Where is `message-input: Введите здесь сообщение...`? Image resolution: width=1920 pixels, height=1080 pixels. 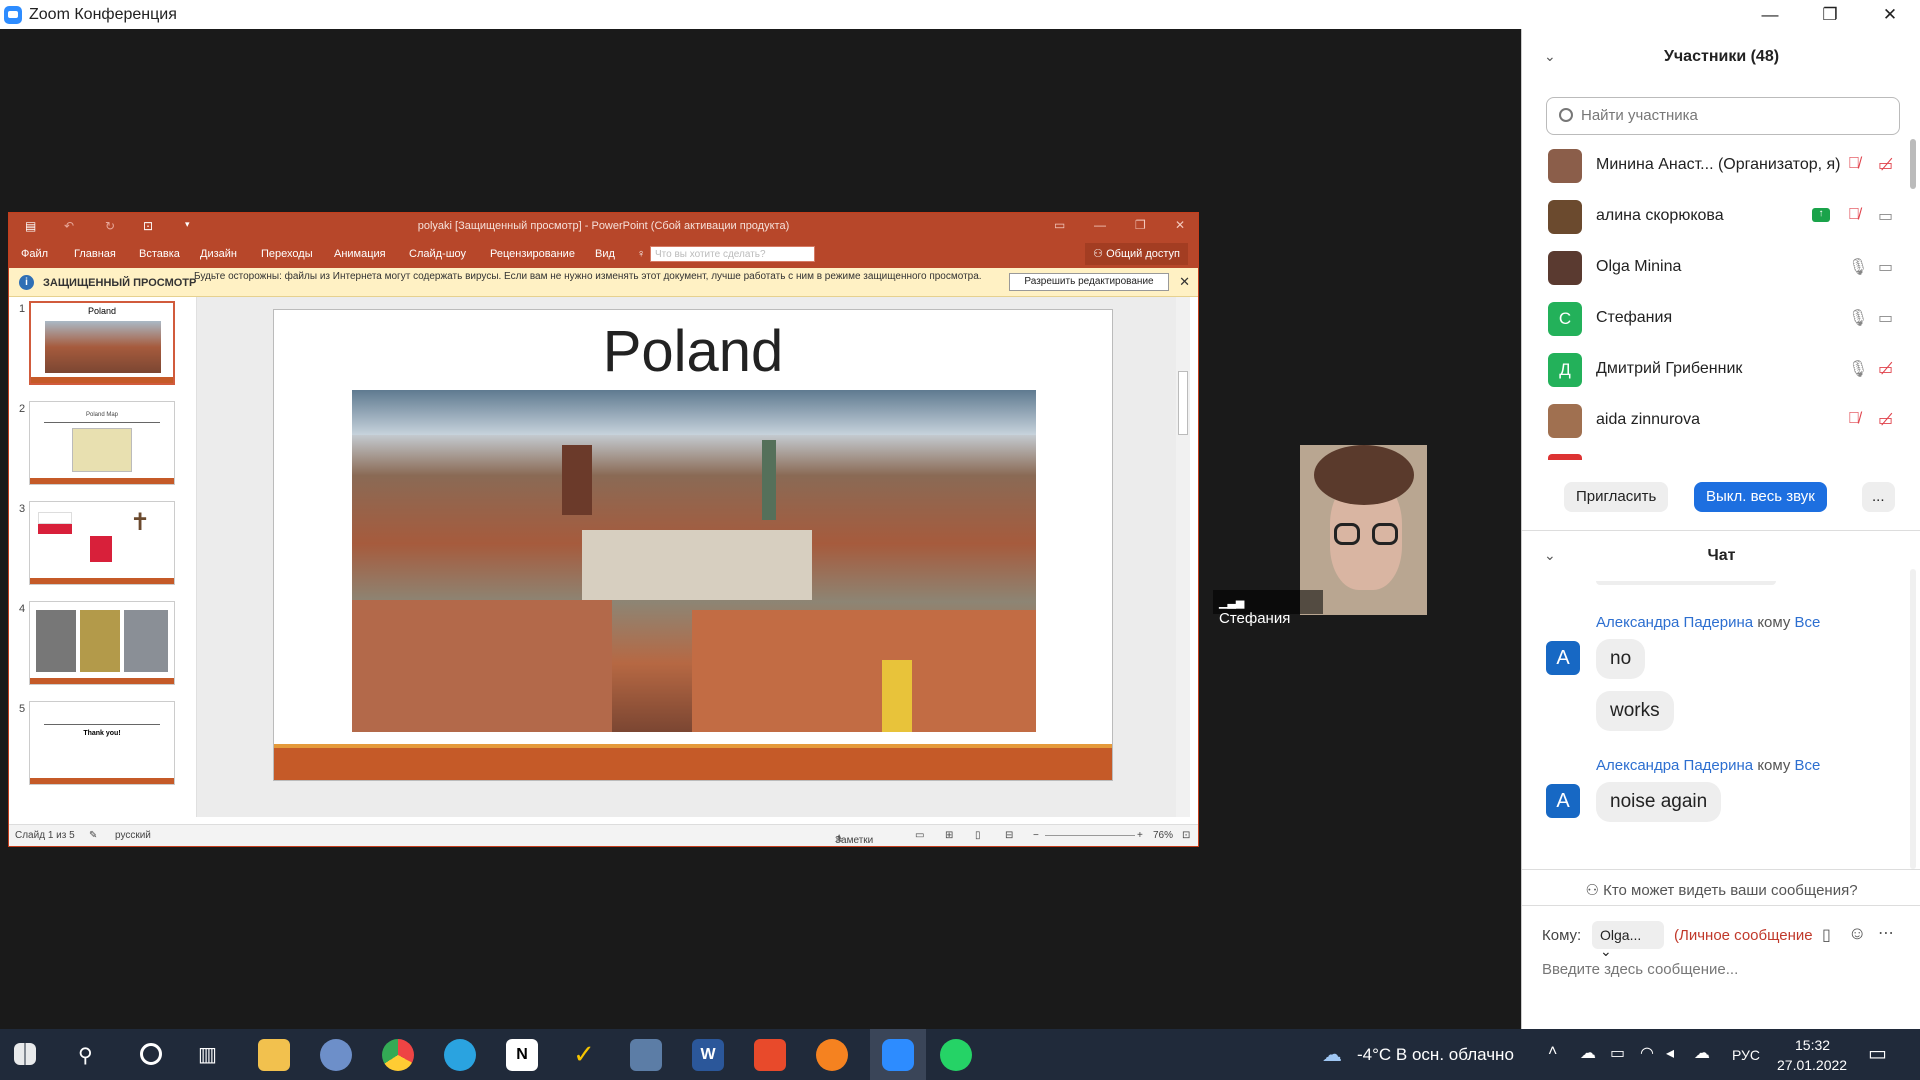 message-input: Введите здесь сообщение... is located at coordinates (1722, 969).